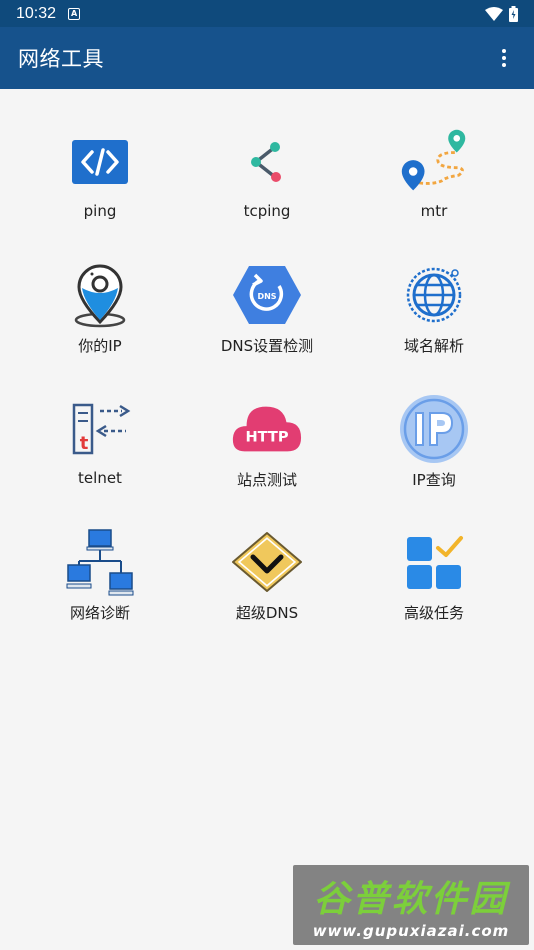  What do you see at coordinates (434, 295) in the screenshot?
I see `globe-icon` at bounding box center [434, 295].